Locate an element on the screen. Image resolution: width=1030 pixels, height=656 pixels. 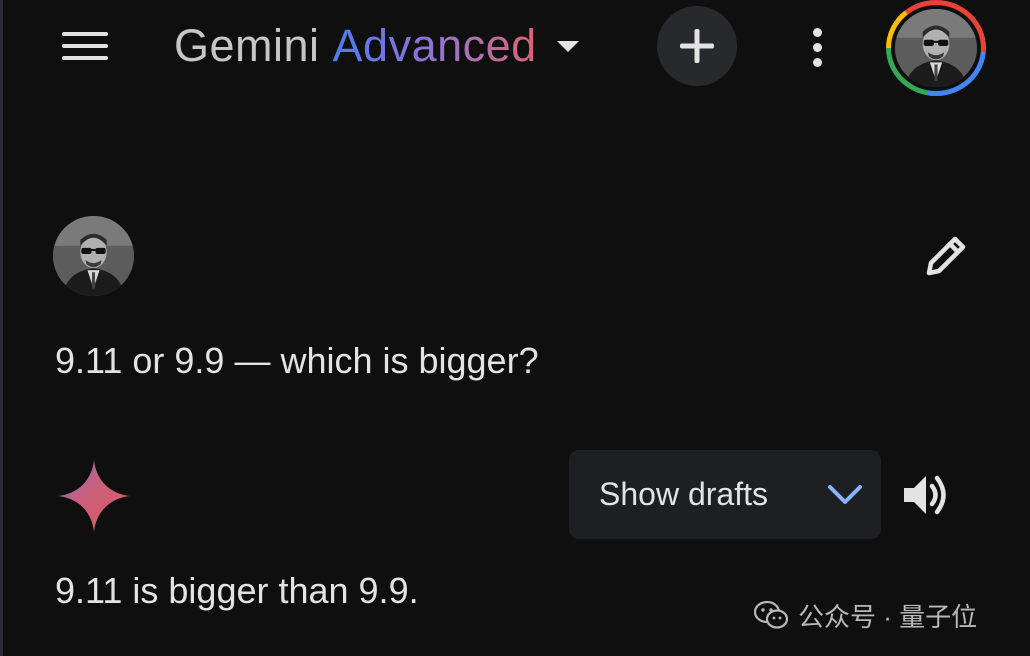
user-avatar is located at coordinates (93, 256).